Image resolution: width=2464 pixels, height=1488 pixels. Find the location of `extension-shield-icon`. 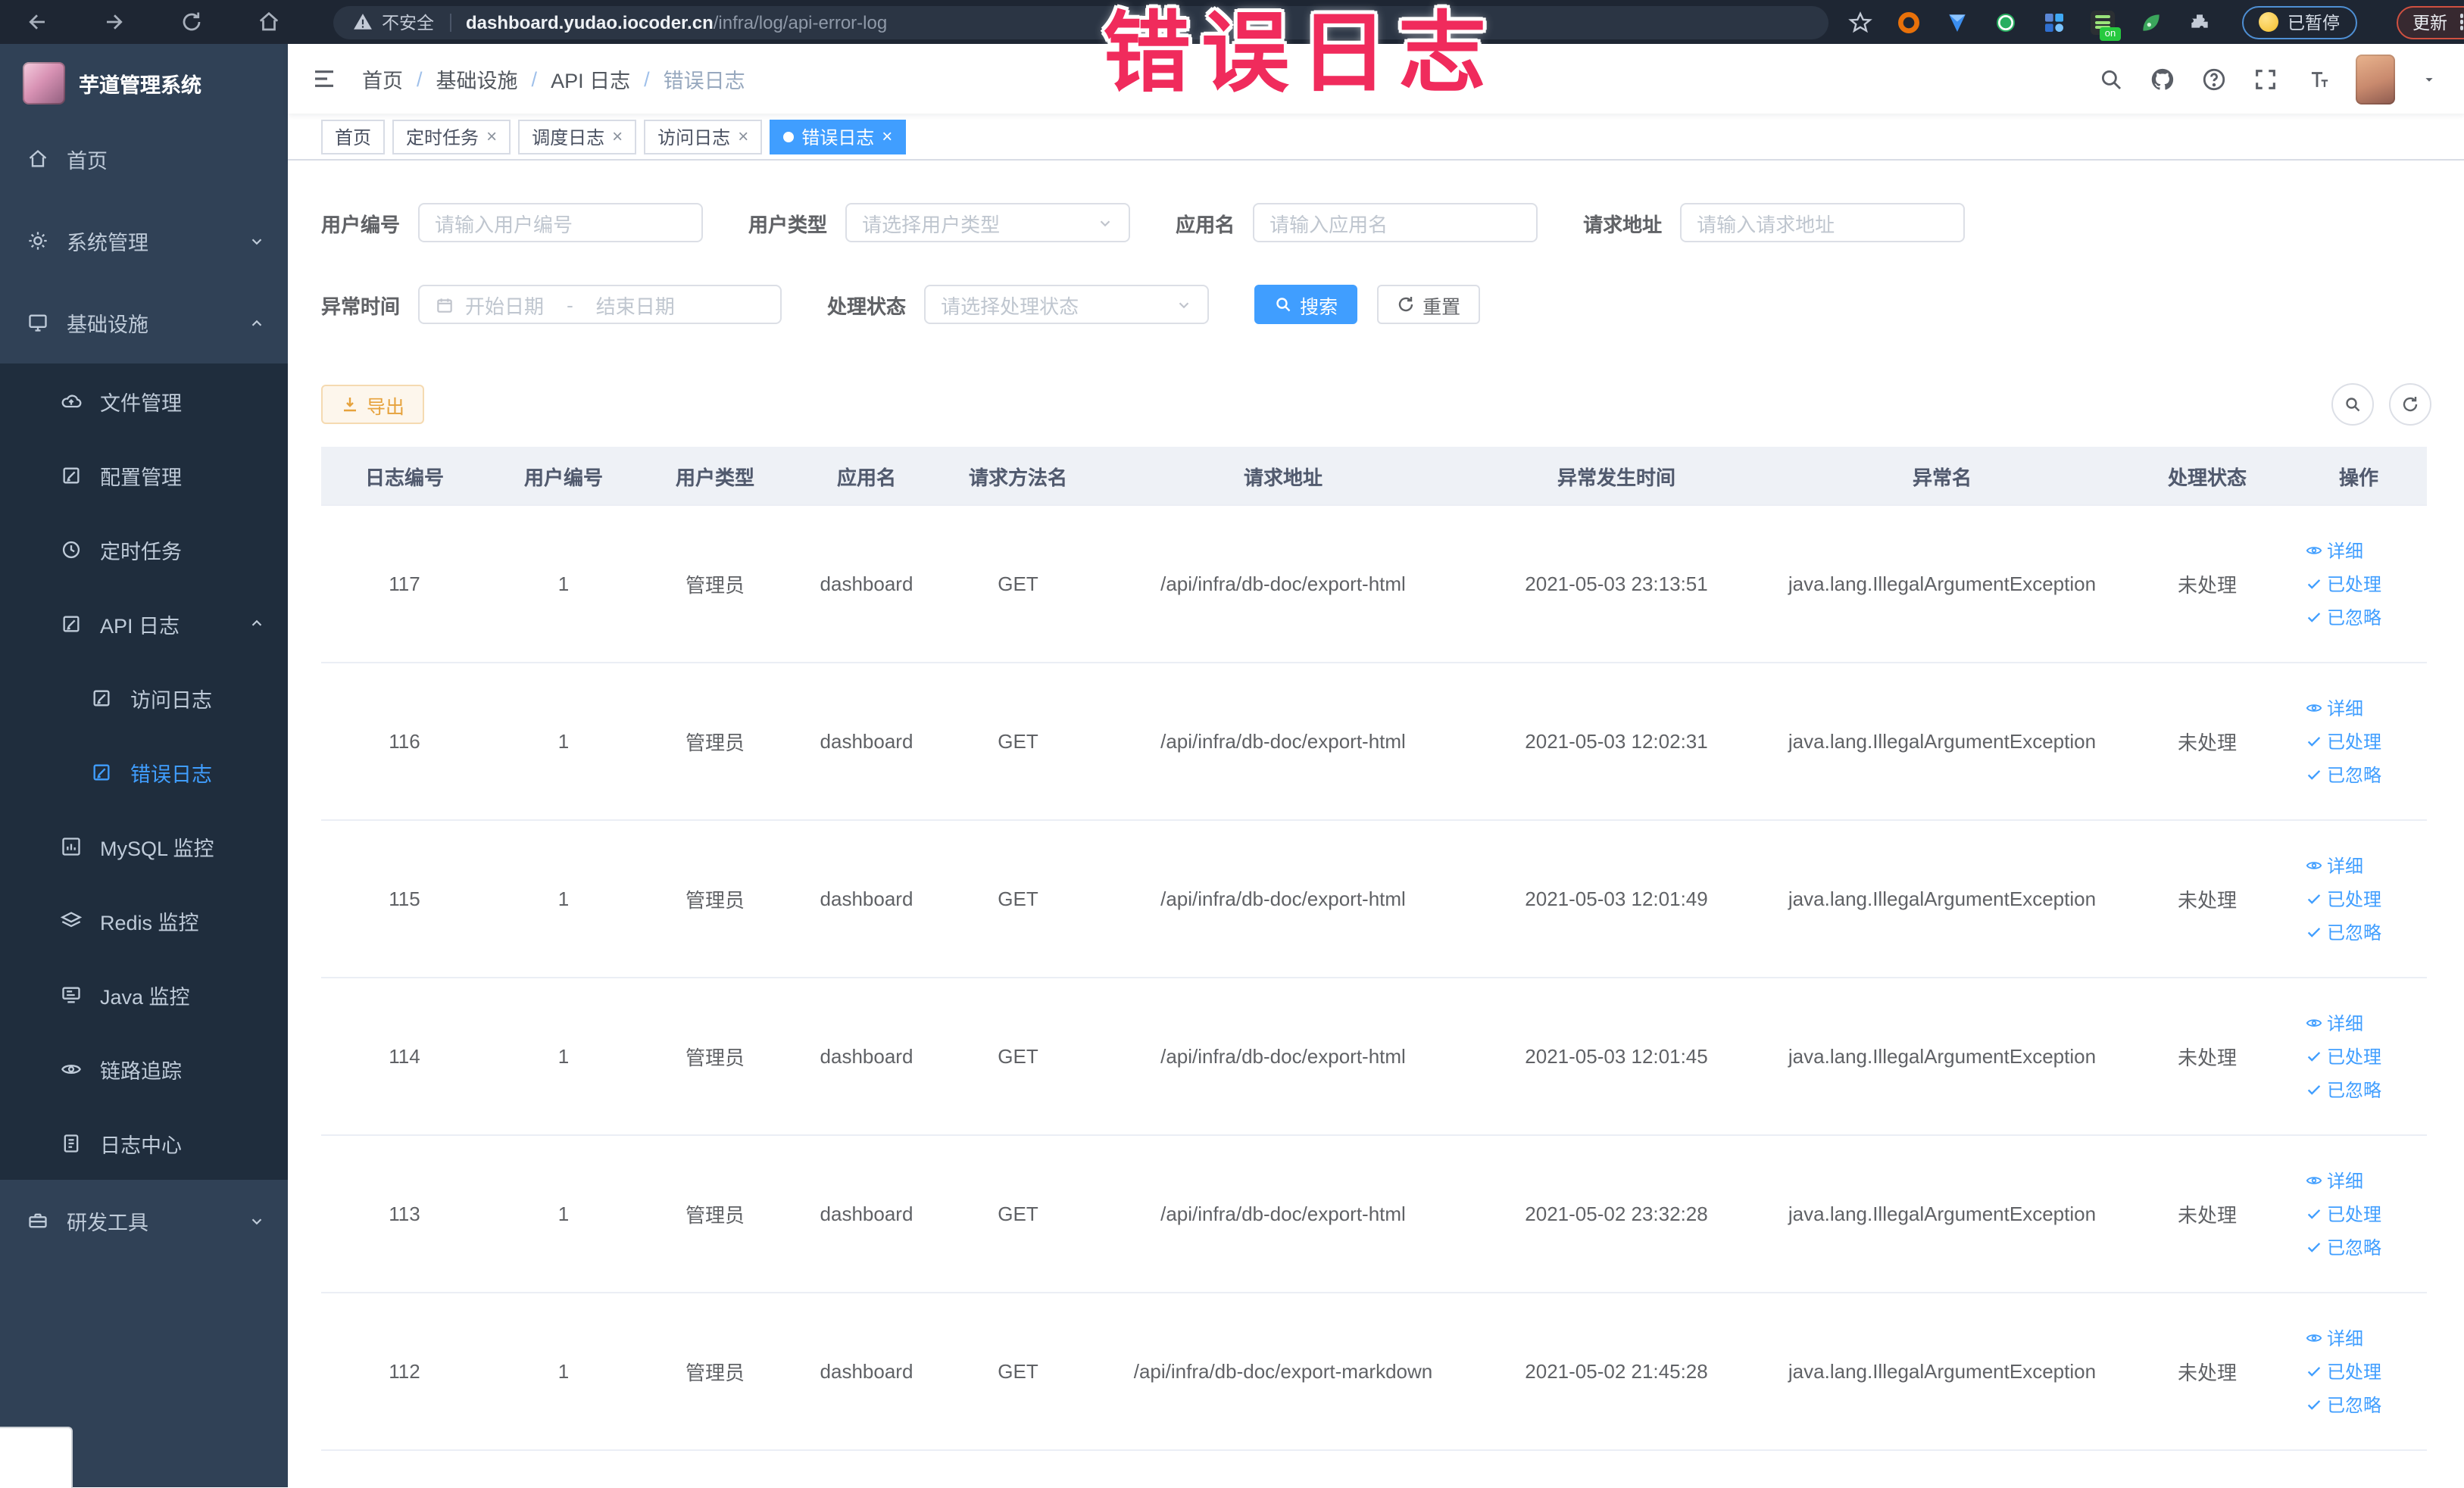

extension-shield-icon is located at coordinates (1957, 22).